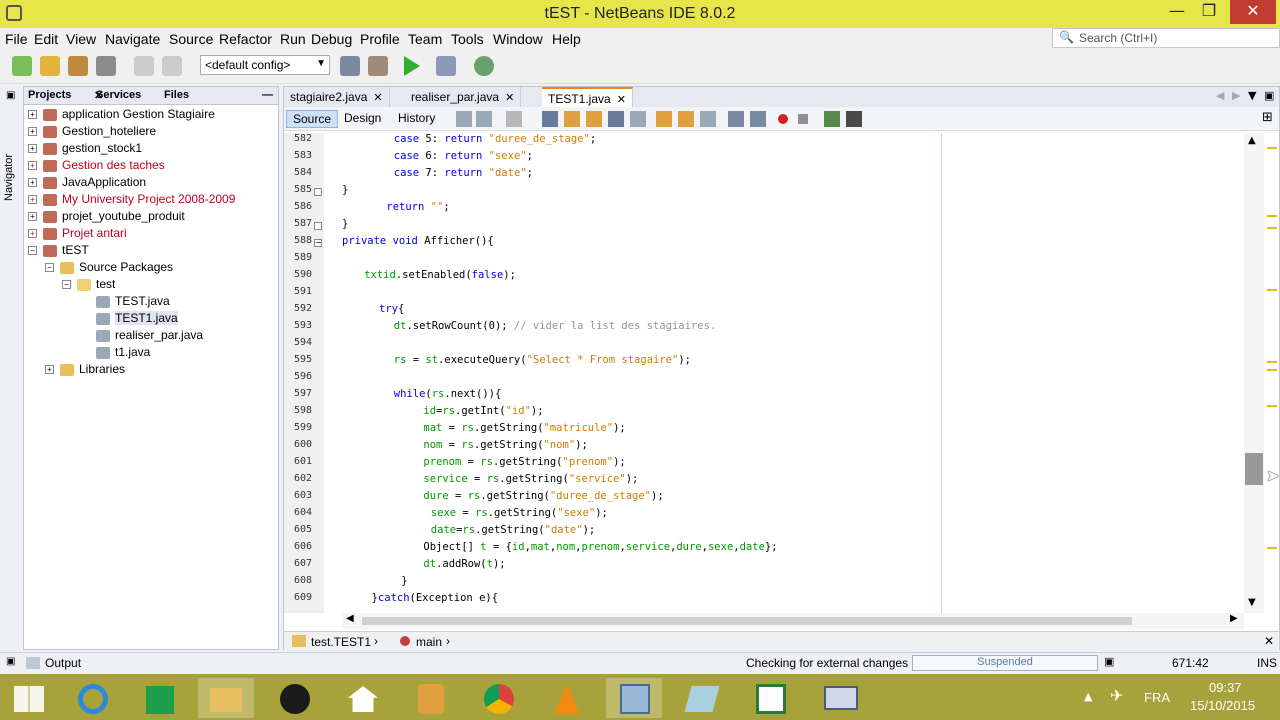 This screenshot has height=720, width=1280. Describe the element at coordinates (840, 698) in the screenshot. I see `keyboard-app-icon` at that location.